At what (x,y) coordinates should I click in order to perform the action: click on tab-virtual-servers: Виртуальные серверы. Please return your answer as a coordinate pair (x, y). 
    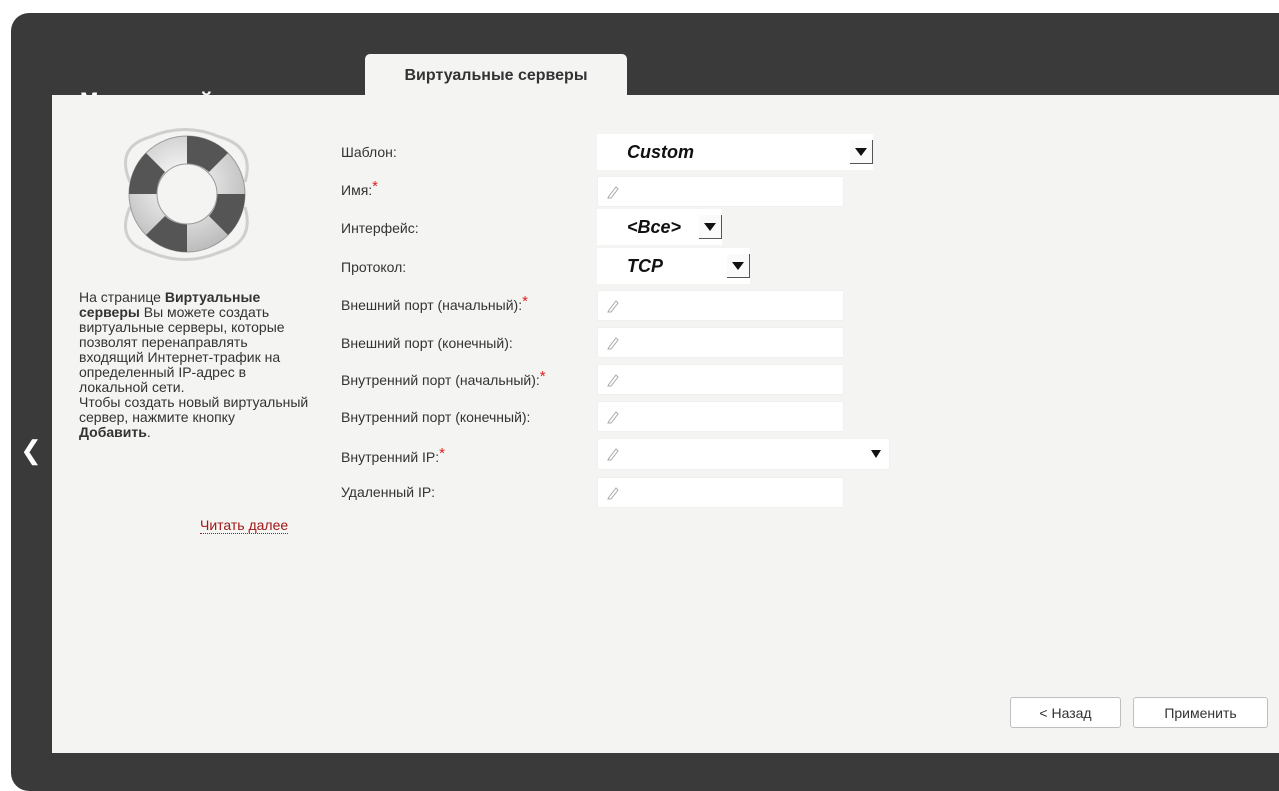
    Looking at the image, I should click on (496, 75).